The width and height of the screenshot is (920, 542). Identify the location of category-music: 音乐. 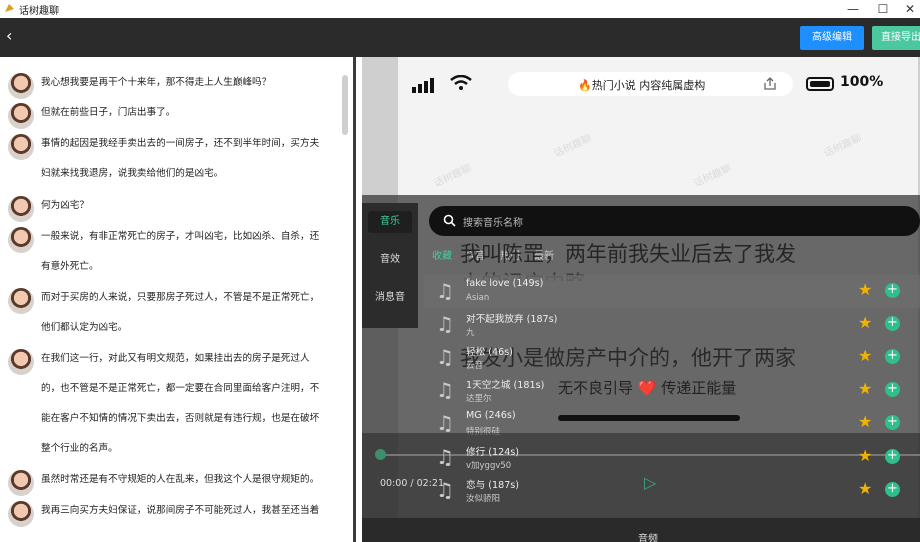
(390, 222).